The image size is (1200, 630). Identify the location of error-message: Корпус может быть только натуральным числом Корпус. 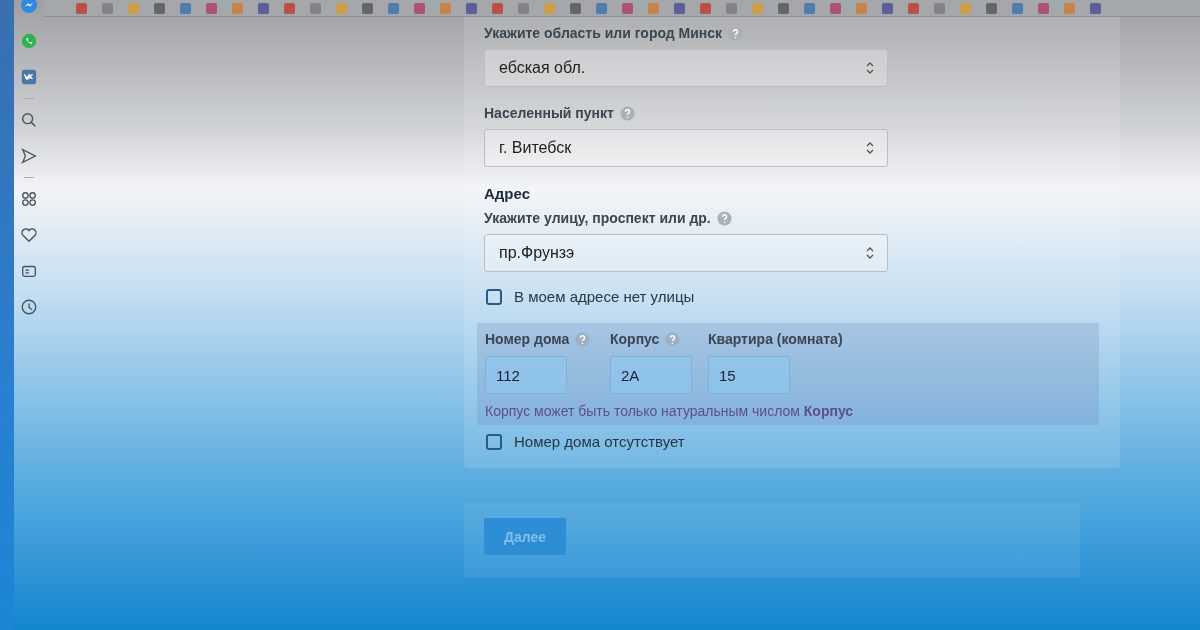
(670, 411).